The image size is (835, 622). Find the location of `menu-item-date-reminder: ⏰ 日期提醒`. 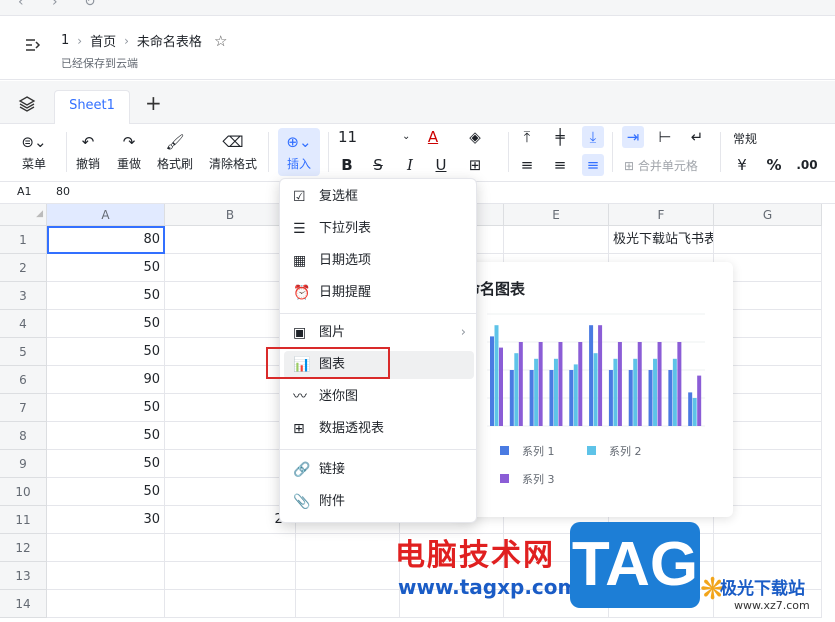

menu-item-date-reminder: ⏰ 日期提醒 is located at coordinates (379, 293).